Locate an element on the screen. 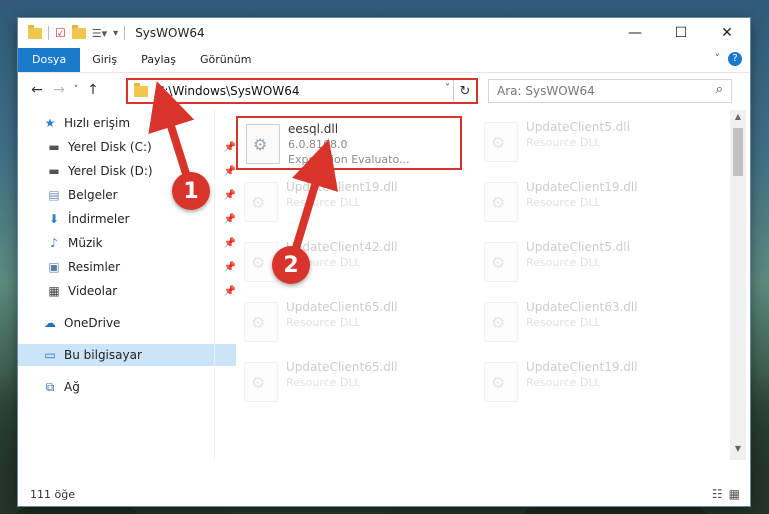 The width and height of the screenshot is (769, 514). new-folder-icon is located at coordinates (78, 31).